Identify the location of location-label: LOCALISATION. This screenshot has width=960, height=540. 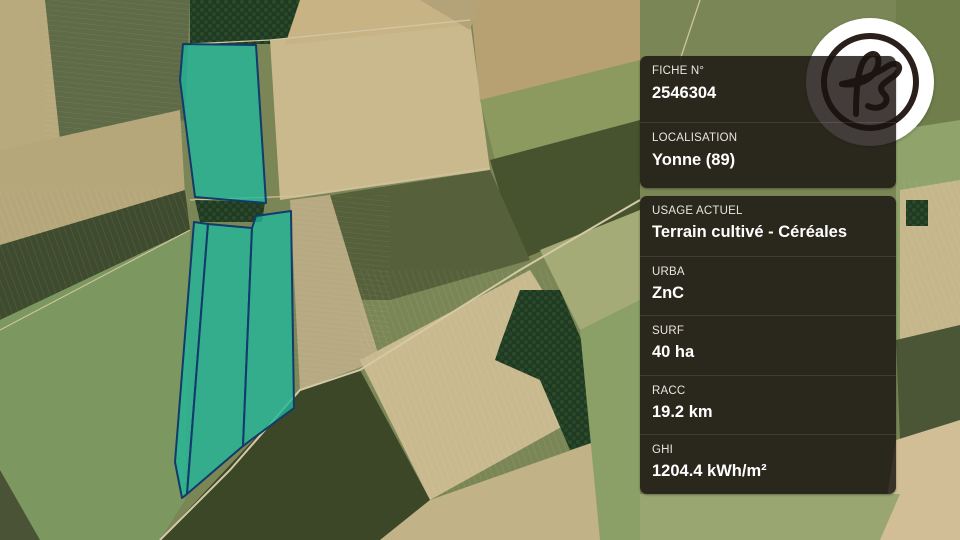
(695, 138).